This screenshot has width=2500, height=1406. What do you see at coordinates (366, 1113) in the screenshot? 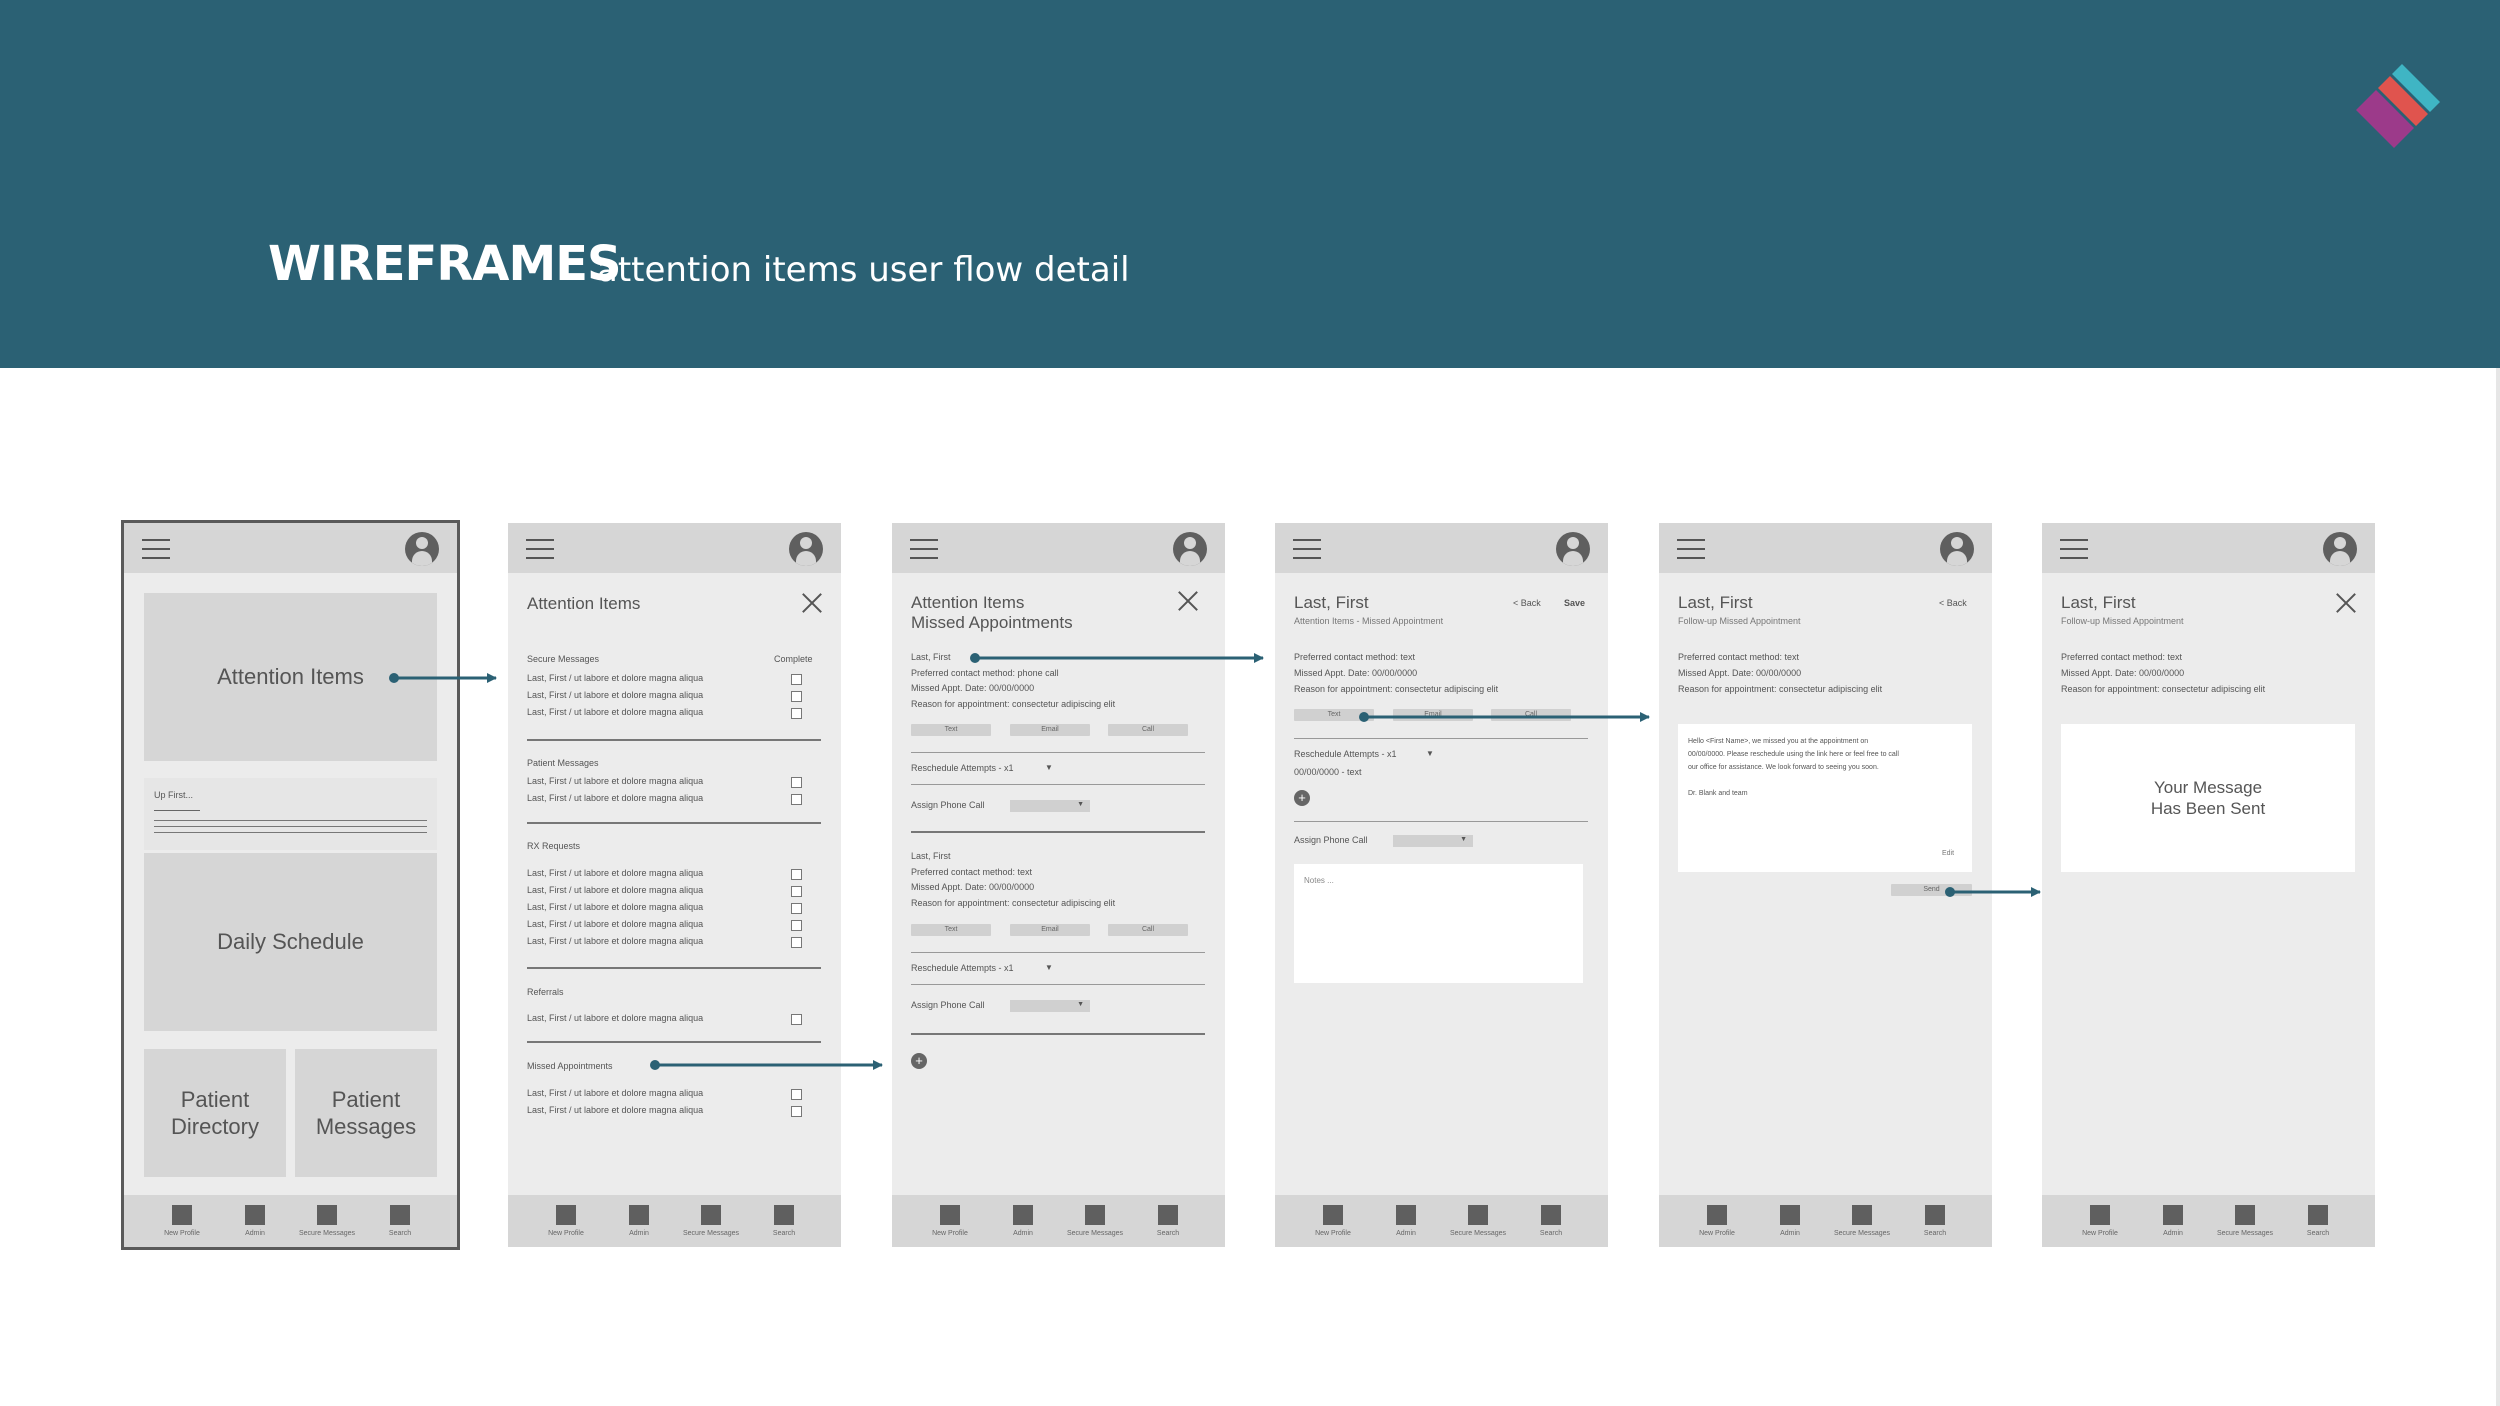
I see `patient-messages-tile: Patient Messages` at bounding box center [366, 1113].